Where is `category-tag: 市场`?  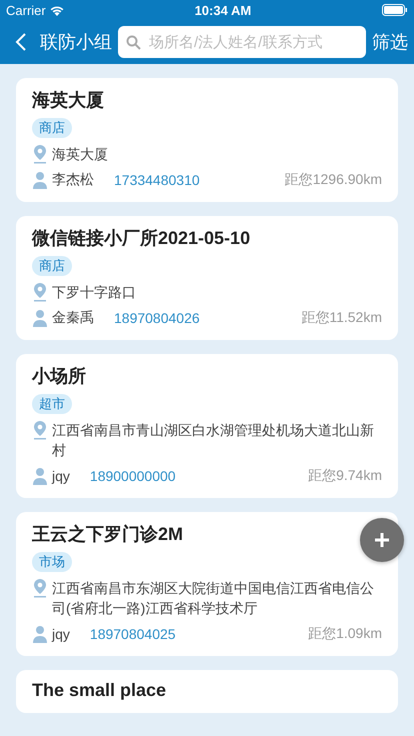
category-tag: 市场 is located at coordinates (52, 562).